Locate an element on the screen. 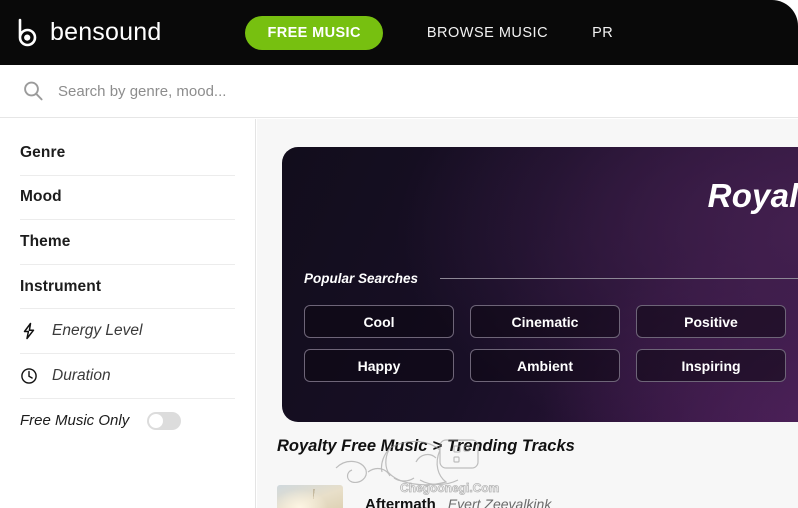 This screenshot has height=508, width=798. tag-cool: Cool is located at coordinates (379, 321).